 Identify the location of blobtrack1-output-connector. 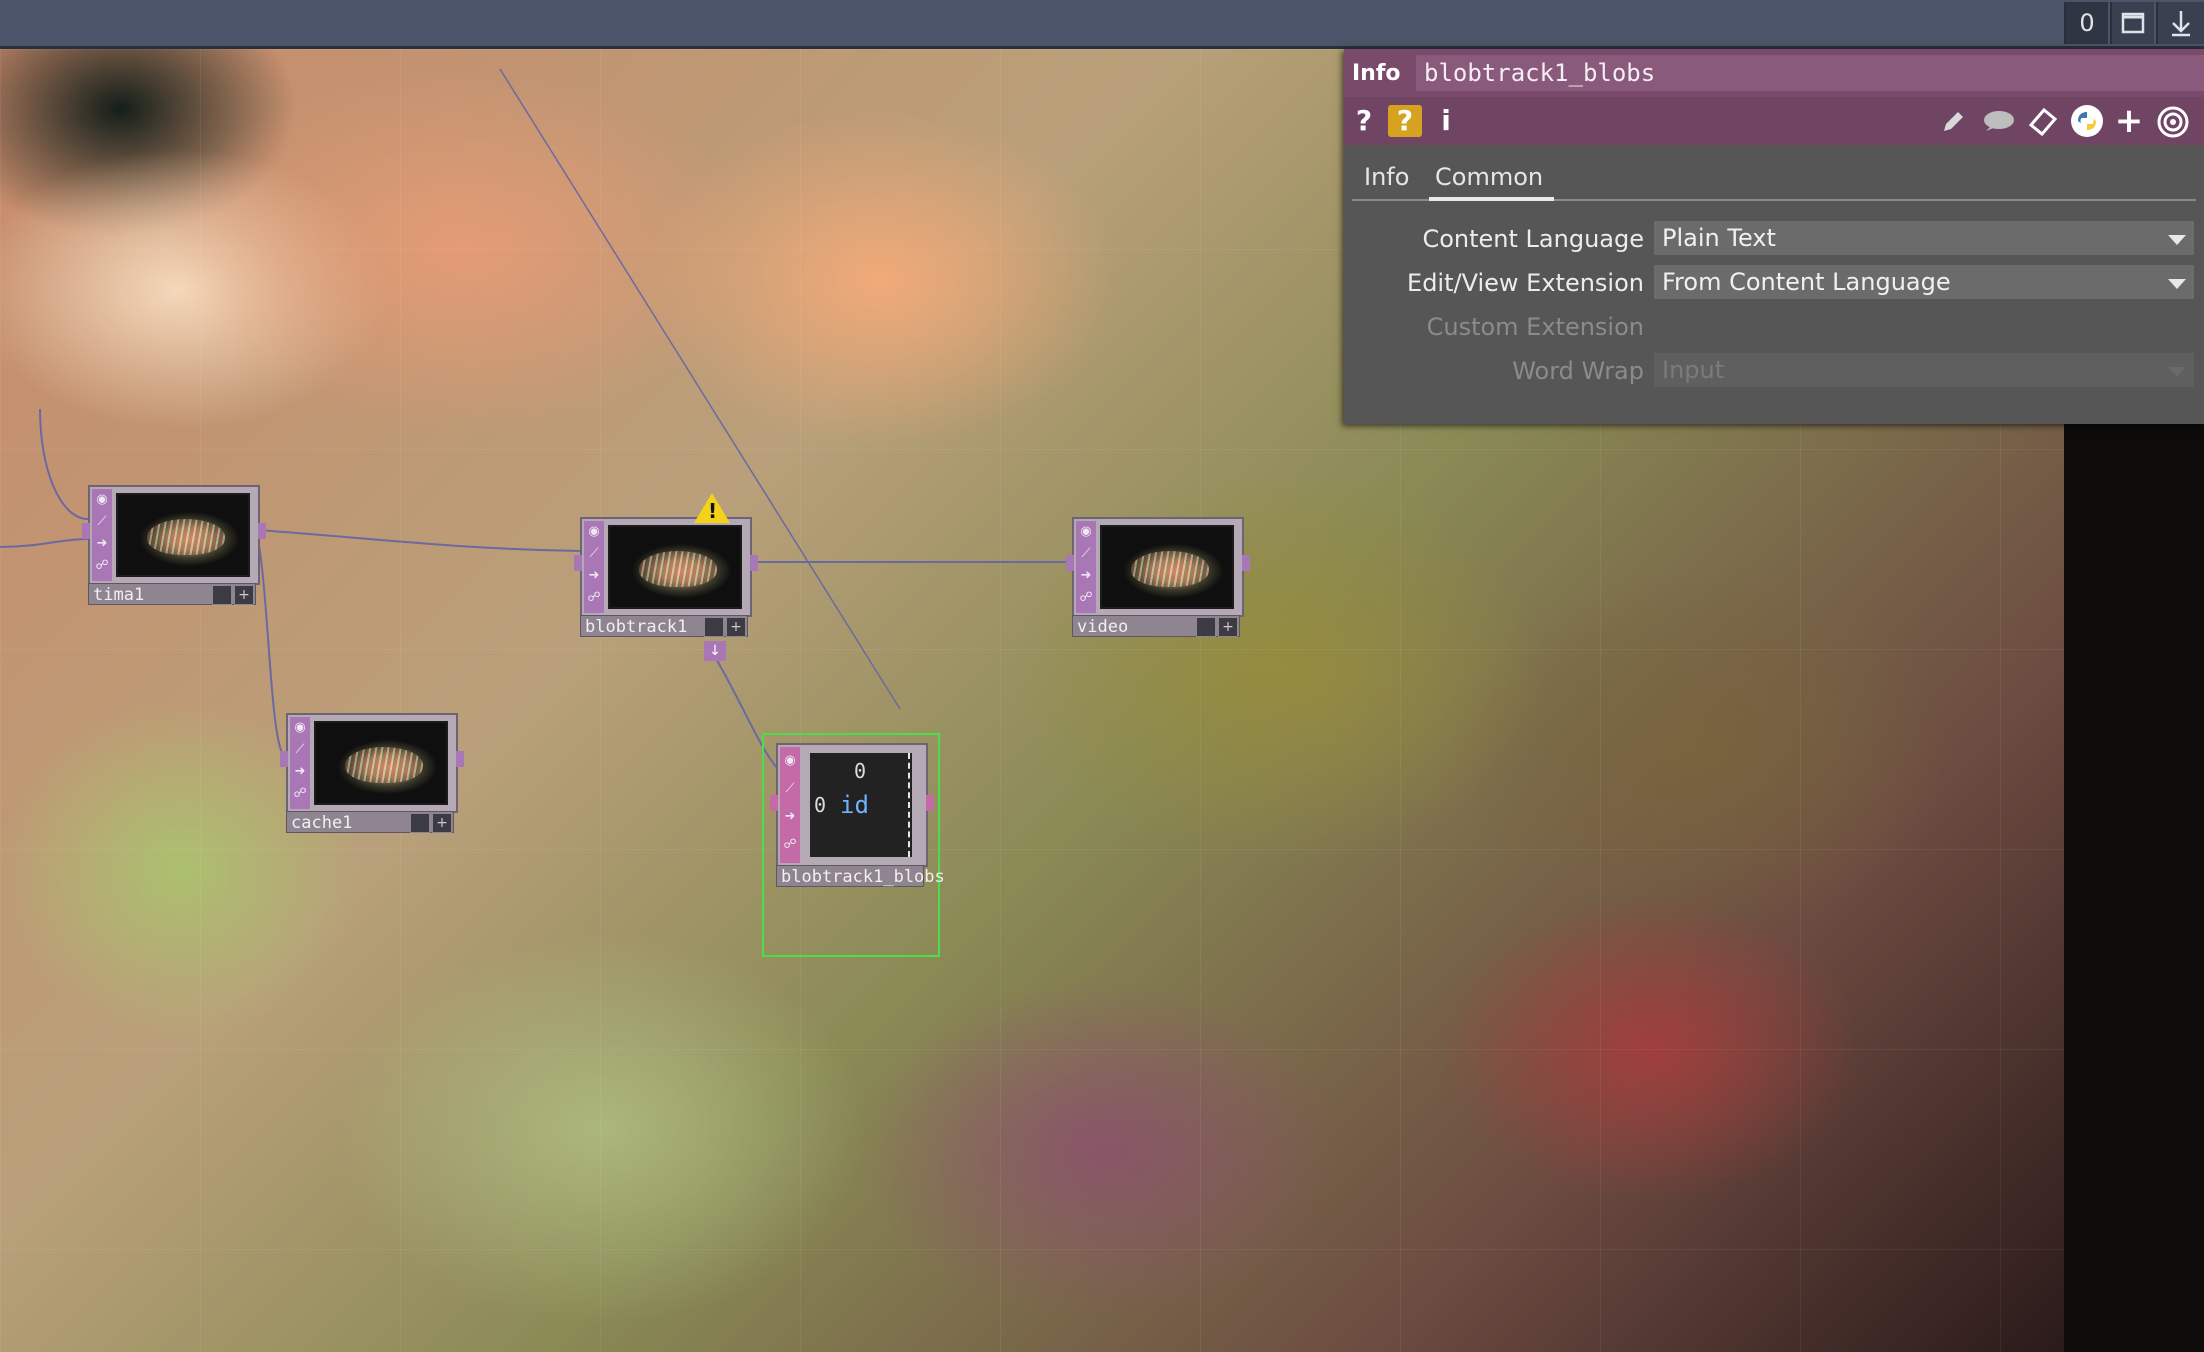
(754, 563).